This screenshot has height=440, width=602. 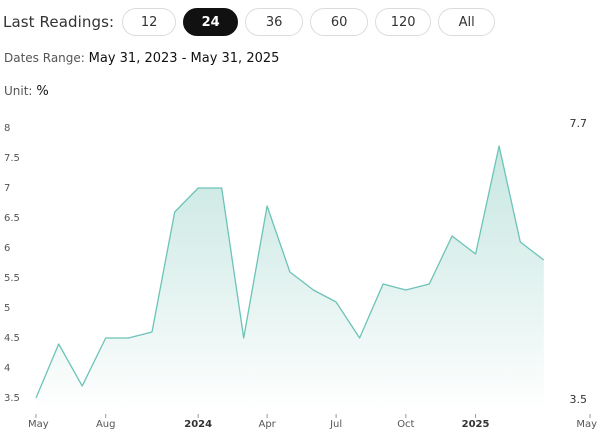 I want to click on x-tick-label: Apr, so click(x=267, y=424).